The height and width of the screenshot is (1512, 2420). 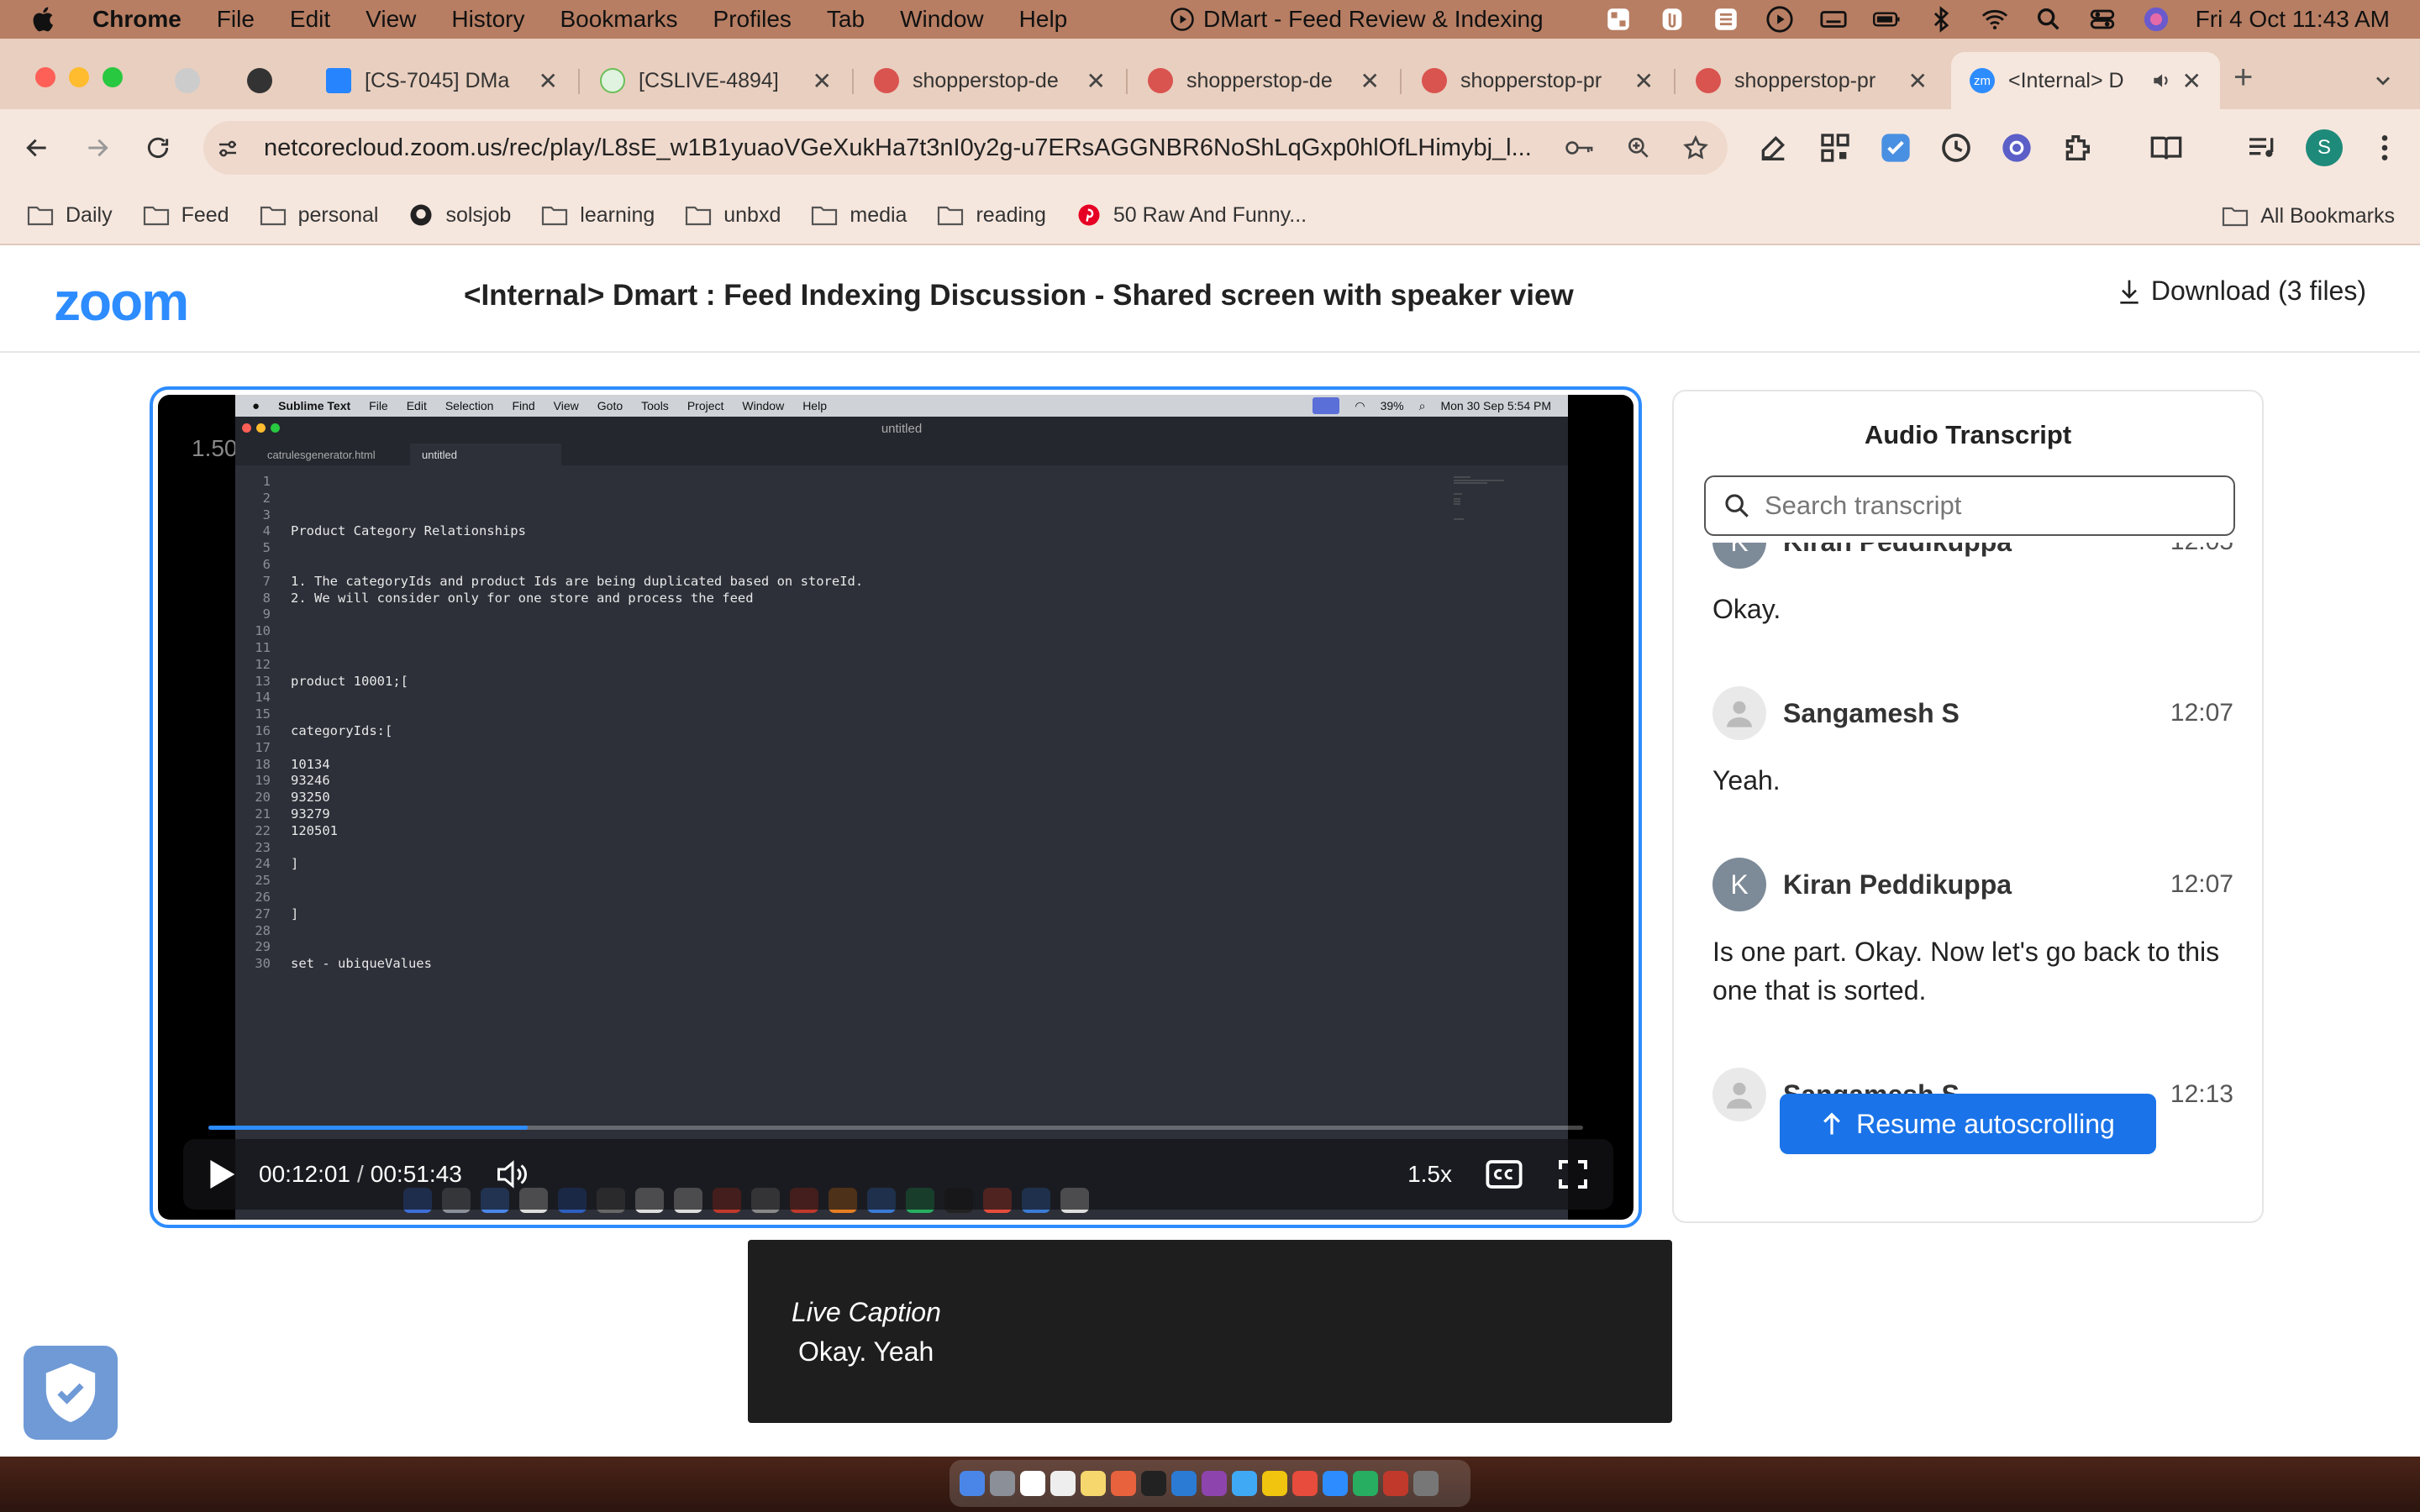 I want to click on profile-avatar: S, so click(x=2325, y=147).